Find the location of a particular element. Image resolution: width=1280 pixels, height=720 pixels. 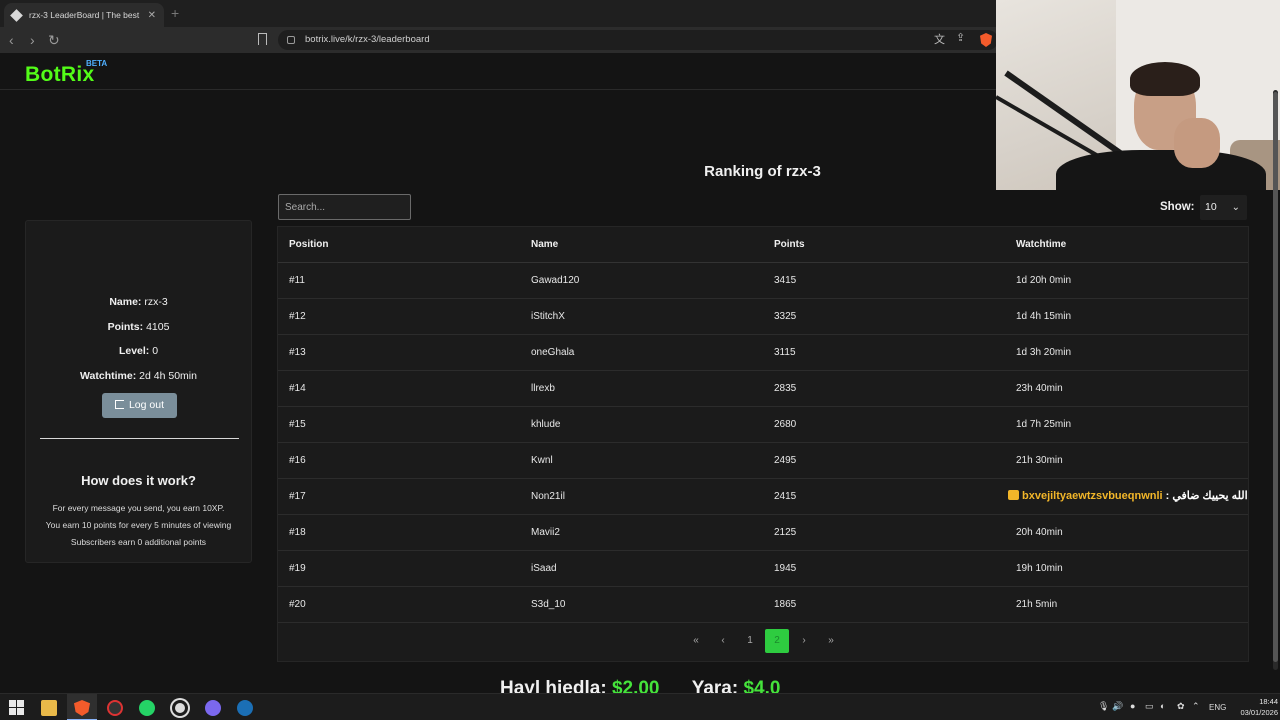

show-count-select: 10 ⌄ is located at coordinates (1223, 207).